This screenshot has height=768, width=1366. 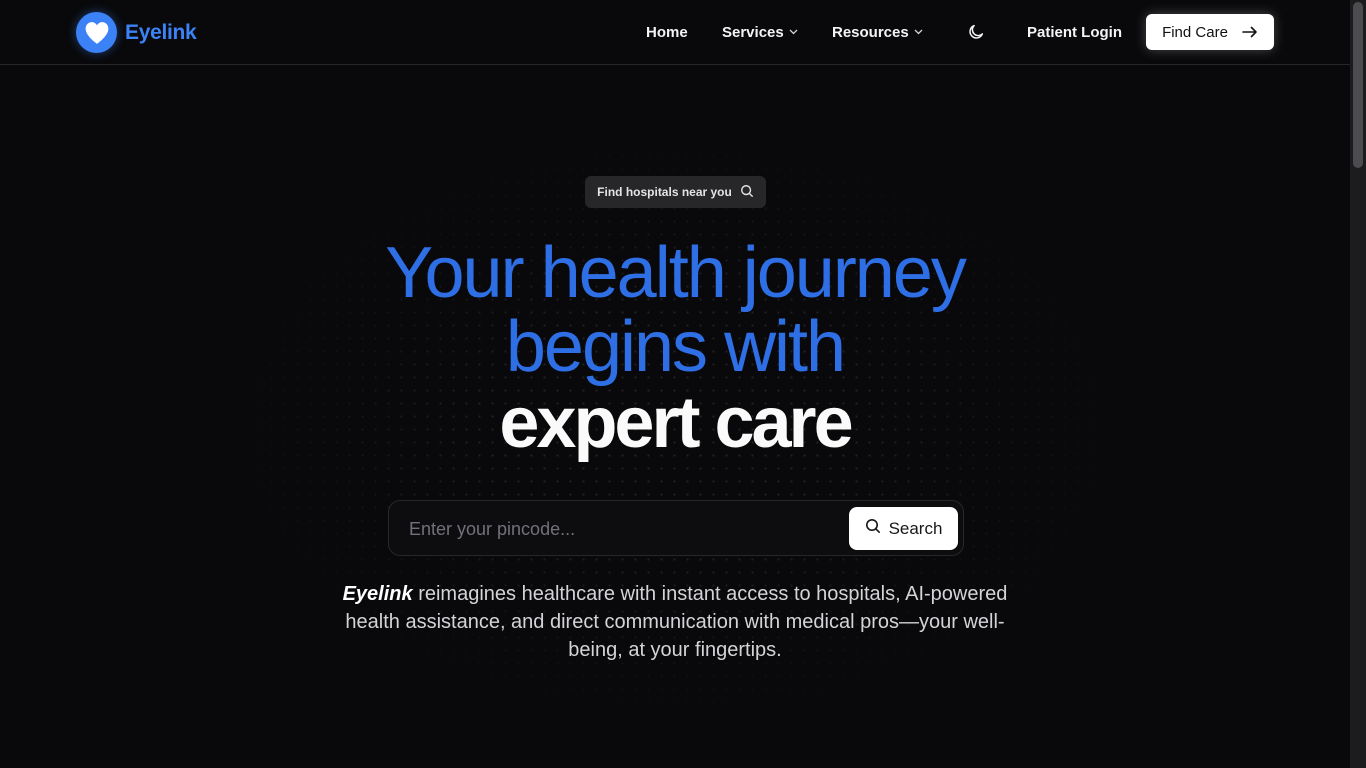 I want to click on nav-home-label: Home, so click(x=667, y=32).